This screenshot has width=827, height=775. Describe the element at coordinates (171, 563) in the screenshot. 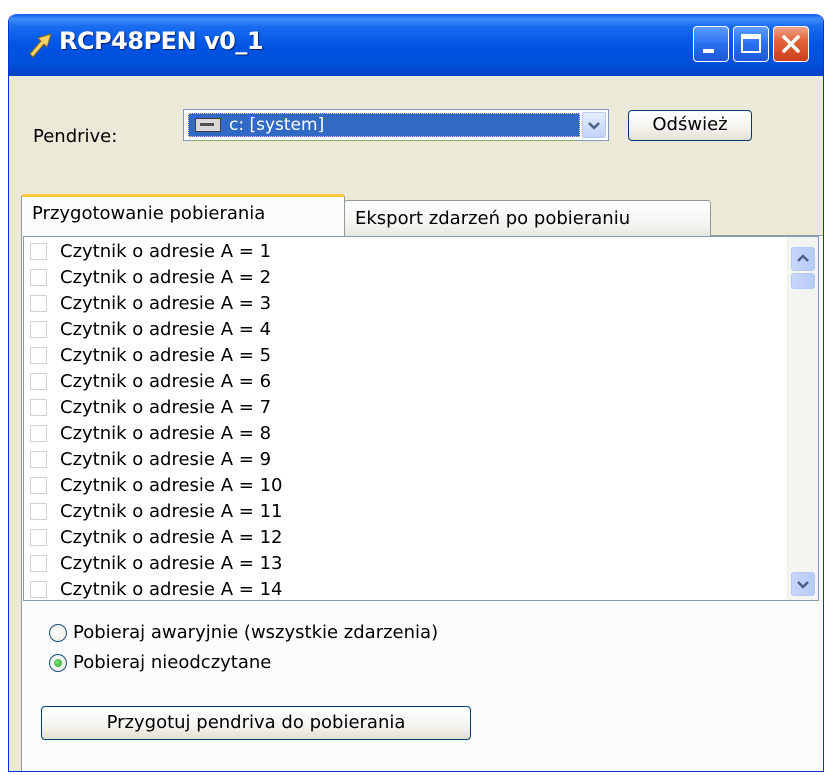

I see `reader-label: Czytnik o adresie A = 13` at that location.